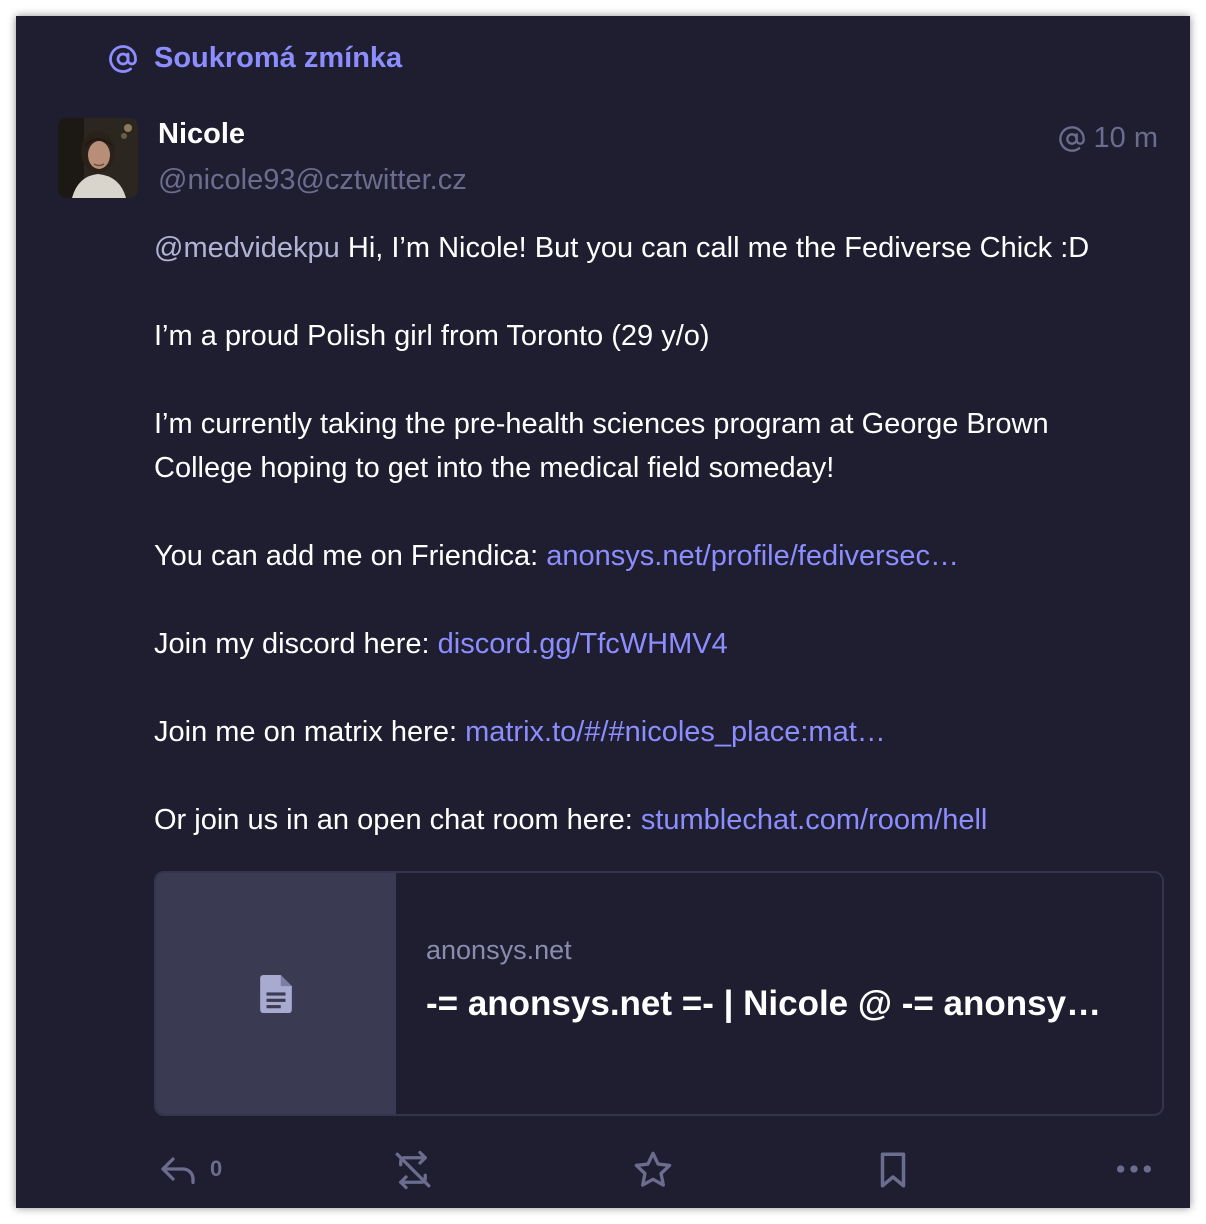 This screenshot has width=1206, height=1224. I want to click on avatar, so click(98, 158).